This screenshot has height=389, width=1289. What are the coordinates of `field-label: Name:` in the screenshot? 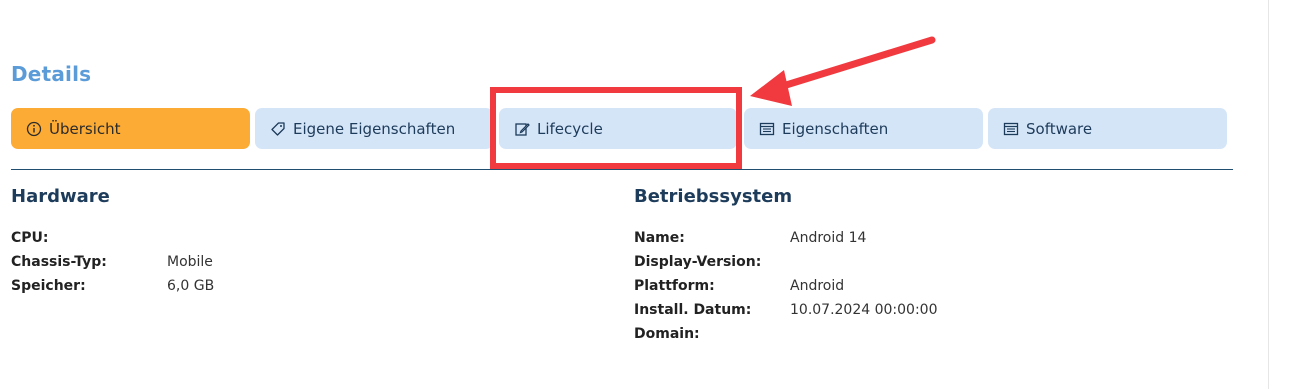 It's located at (659, 238).